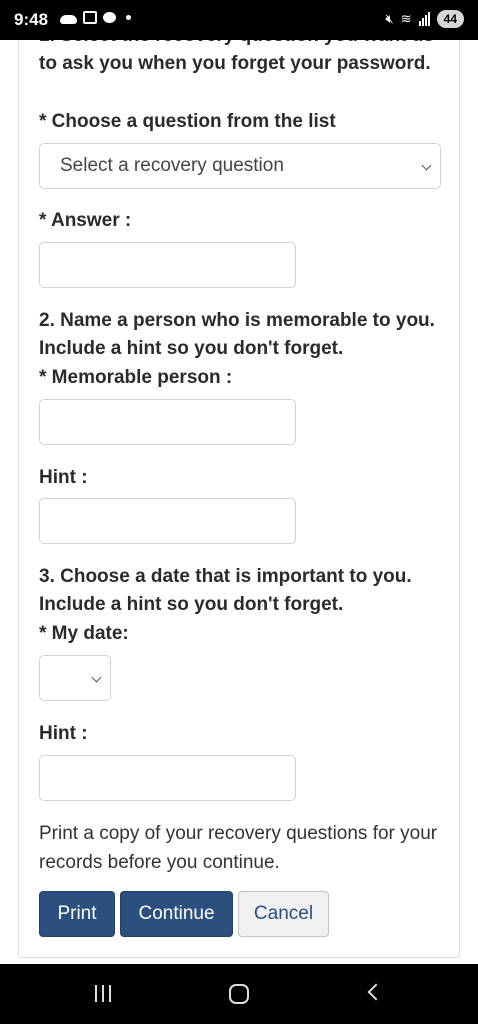 The height and width of the screenshot is (1024, 478). Describe the element at coordinates (167, 778) in the screenshot. I see `date-hint-input` at that location.